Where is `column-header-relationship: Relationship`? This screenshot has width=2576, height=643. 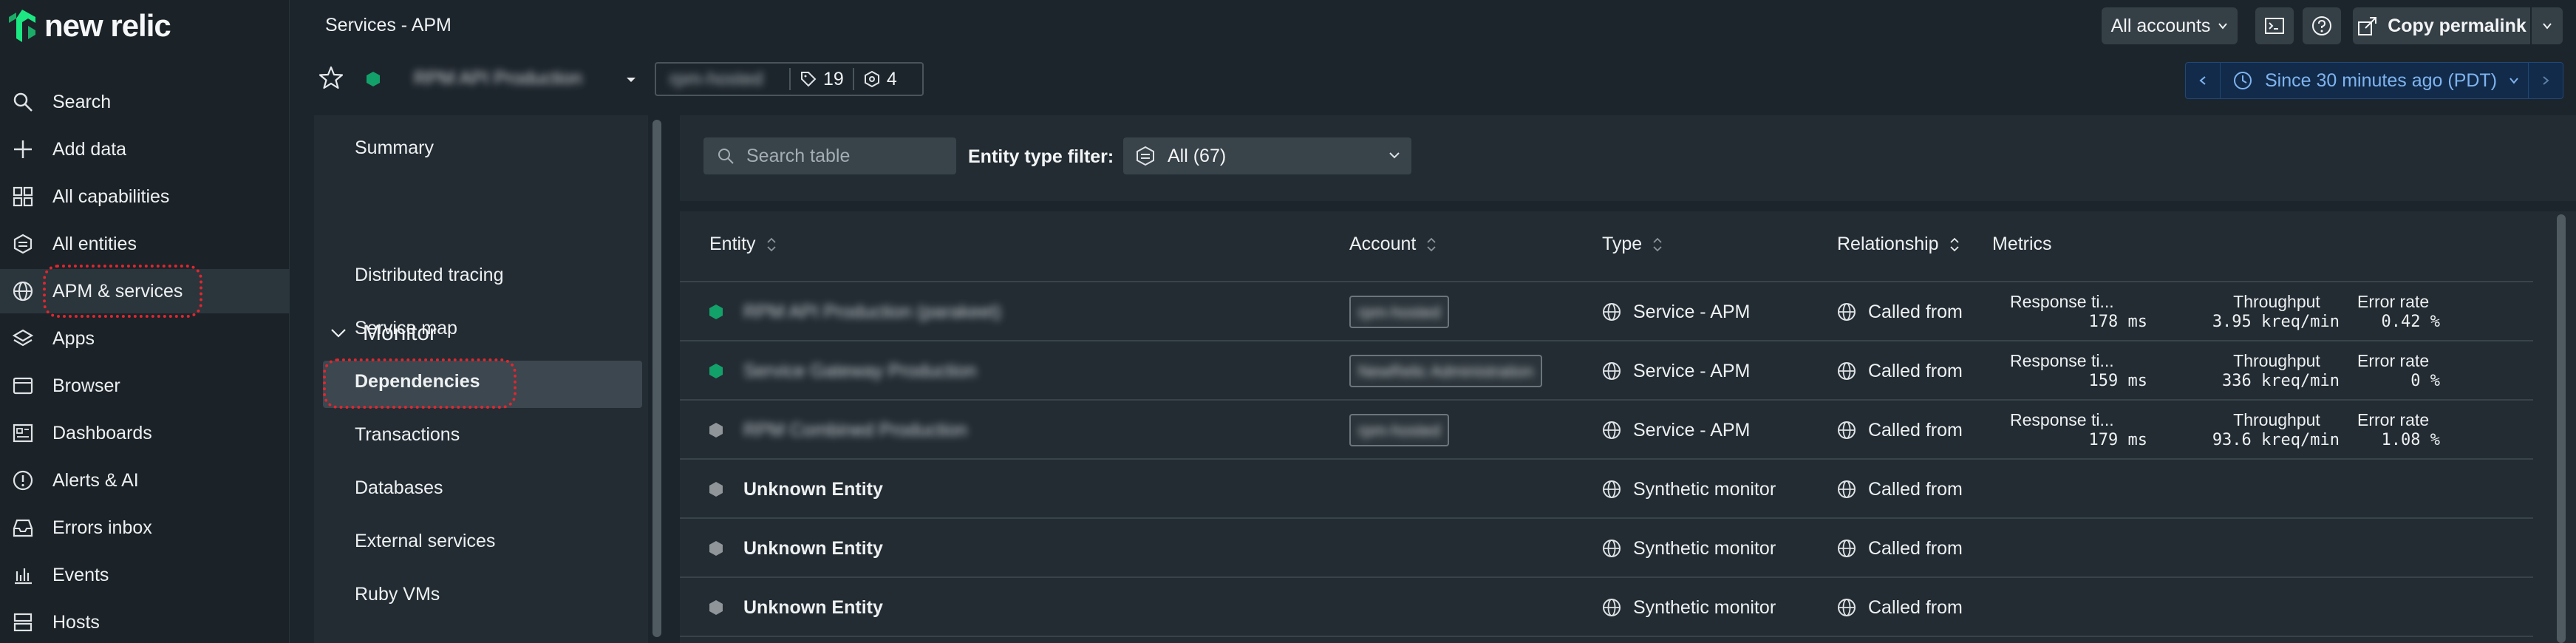 column-header-relationship: Relationship is located at coordinates (1898, 244).